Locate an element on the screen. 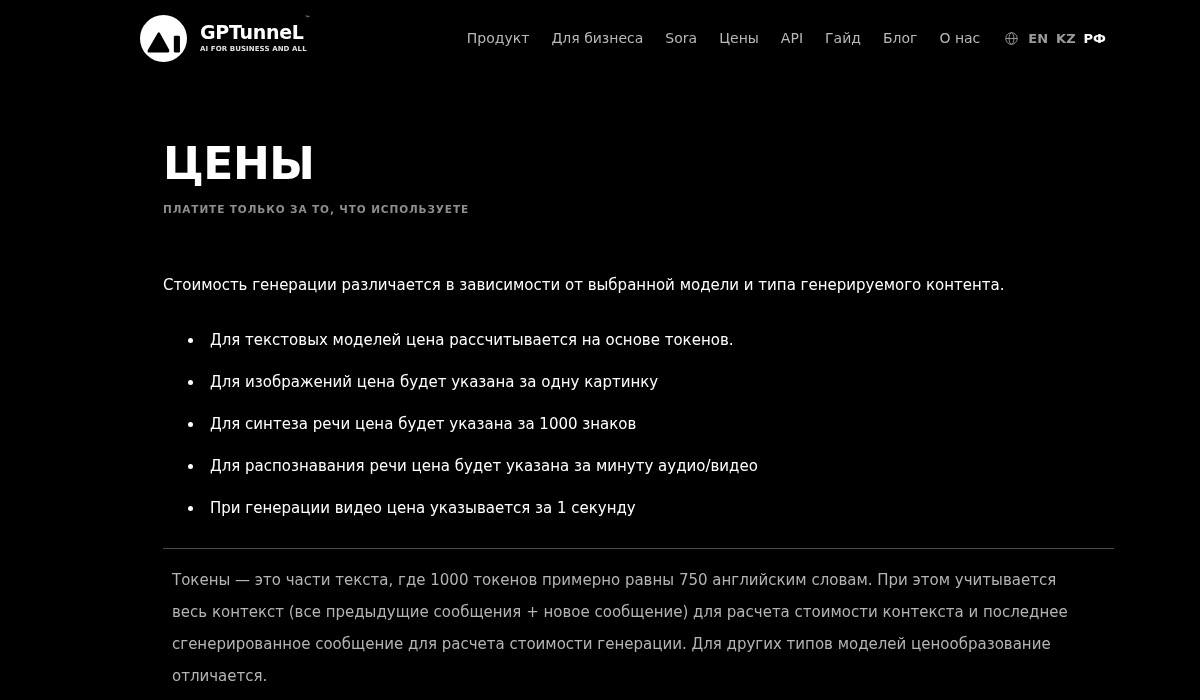 This screenshot has width=1200, height=700. logo-icon is located at coordinates (163, 38).